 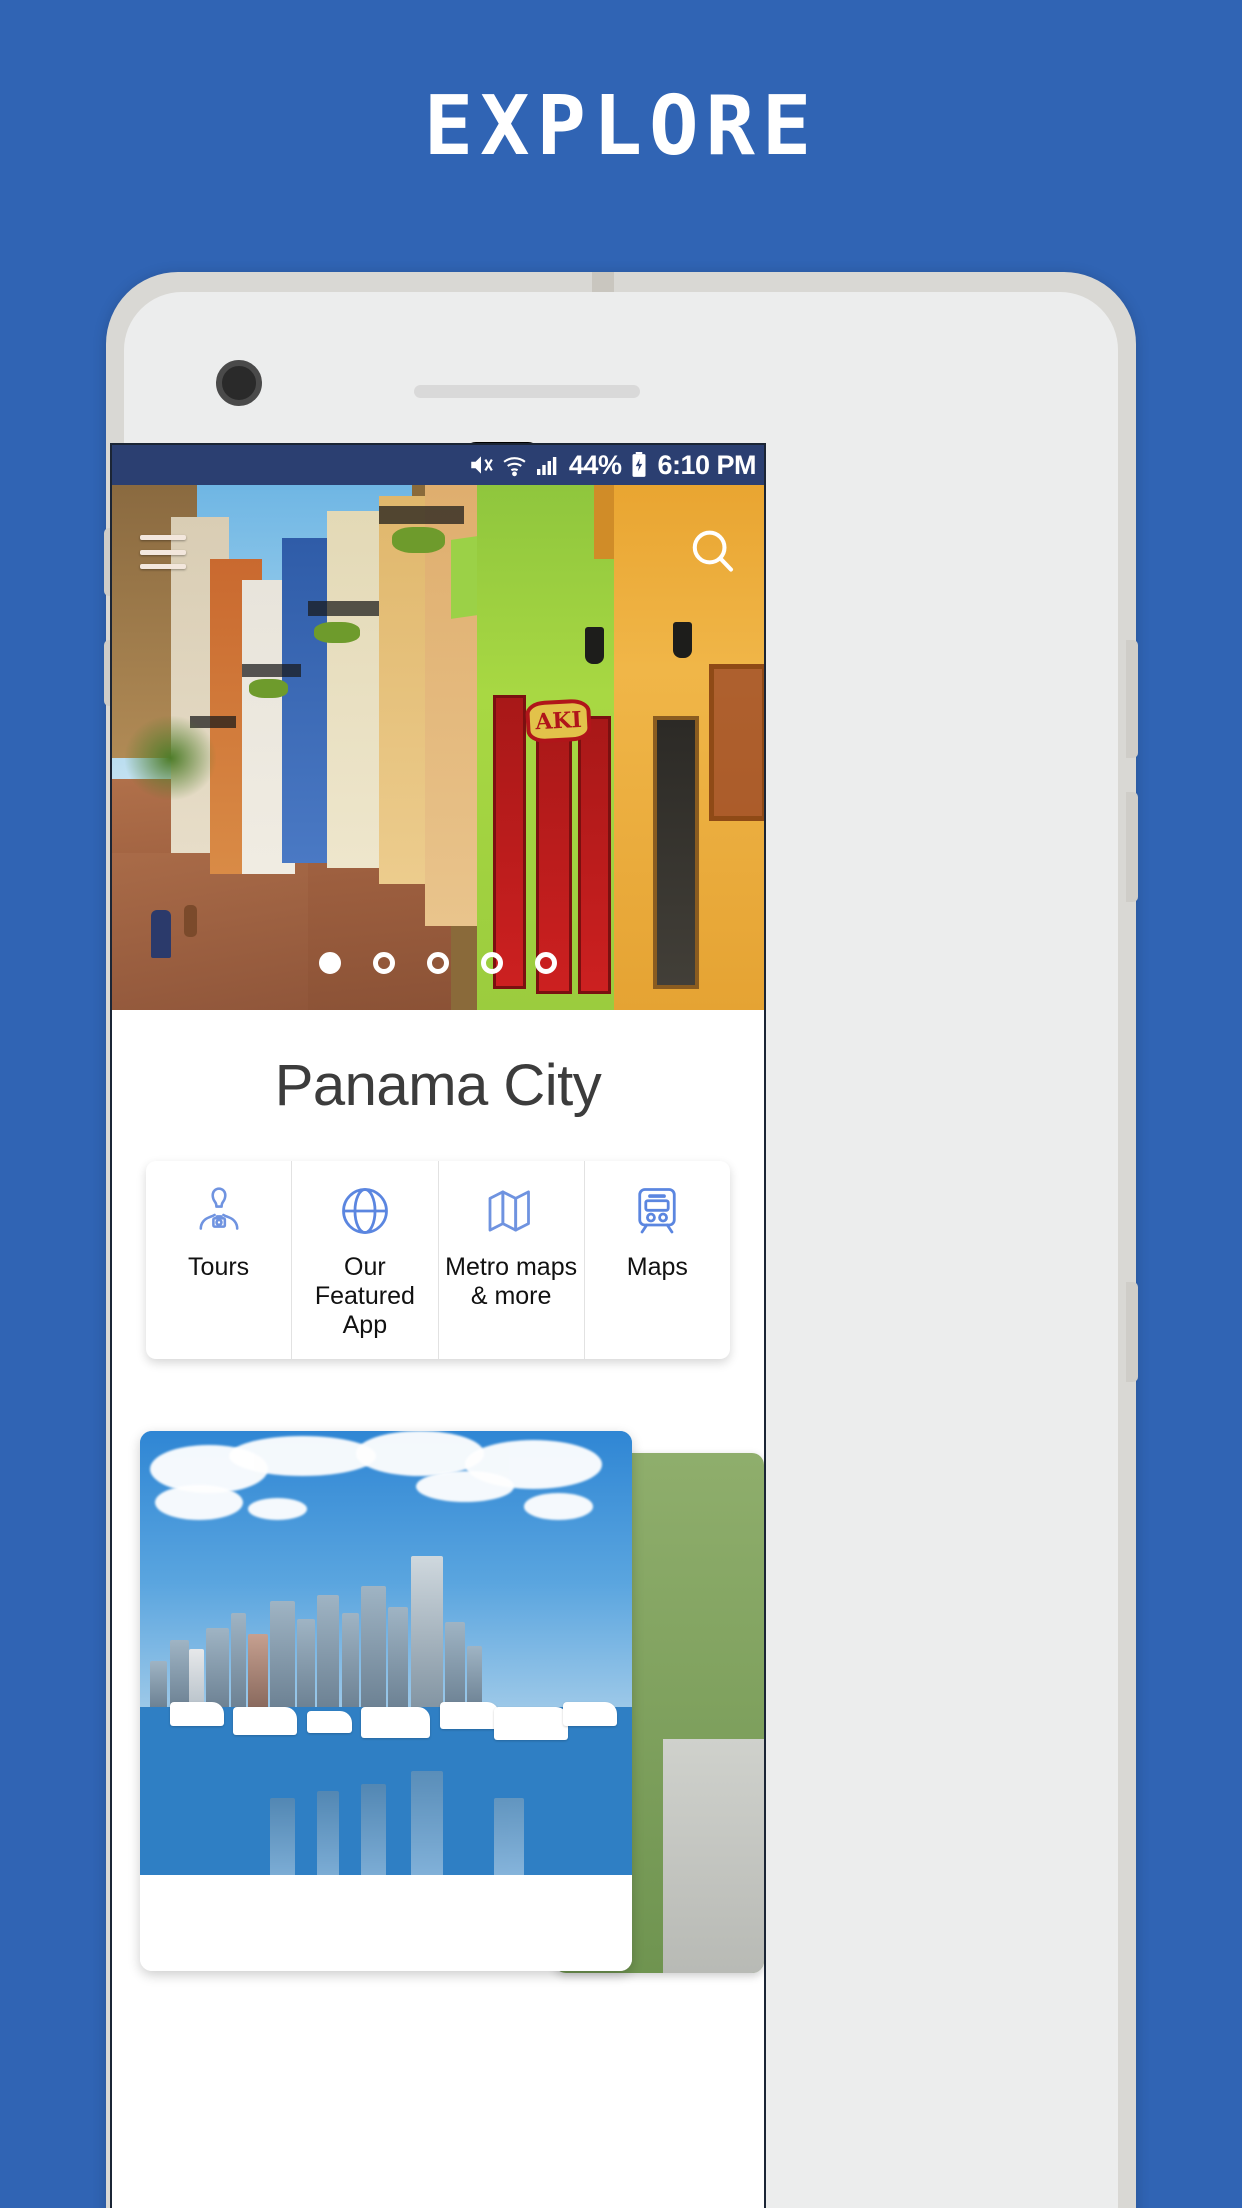 What do you see at coordinates (511, 1211) in the screenshot?
I see `folded-map-icon` at bounding box center [511, 1211].